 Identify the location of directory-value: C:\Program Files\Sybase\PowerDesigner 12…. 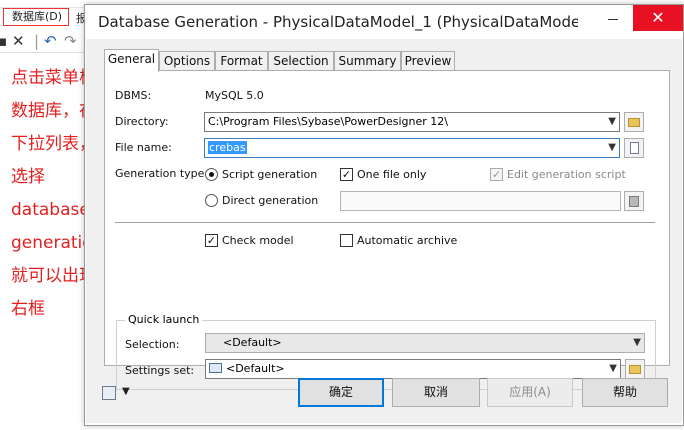
(328, 121).